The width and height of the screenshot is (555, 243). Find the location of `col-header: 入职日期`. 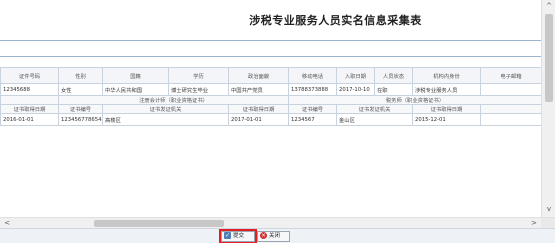

col-header: 入职日期 is located at coordinates (355, 75).